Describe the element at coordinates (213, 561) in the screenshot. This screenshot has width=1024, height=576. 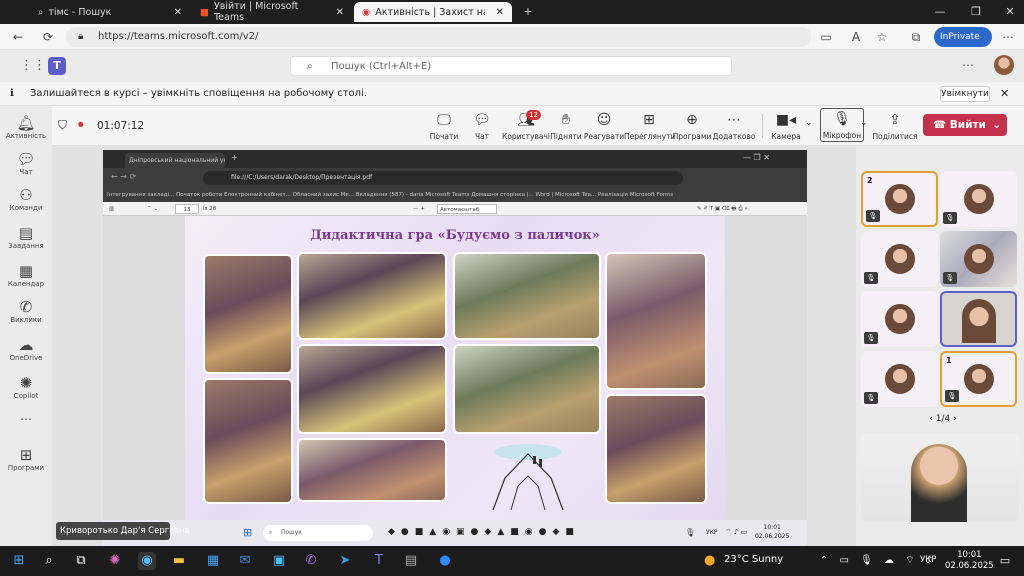
I see `store-icon: ▦` at that location.